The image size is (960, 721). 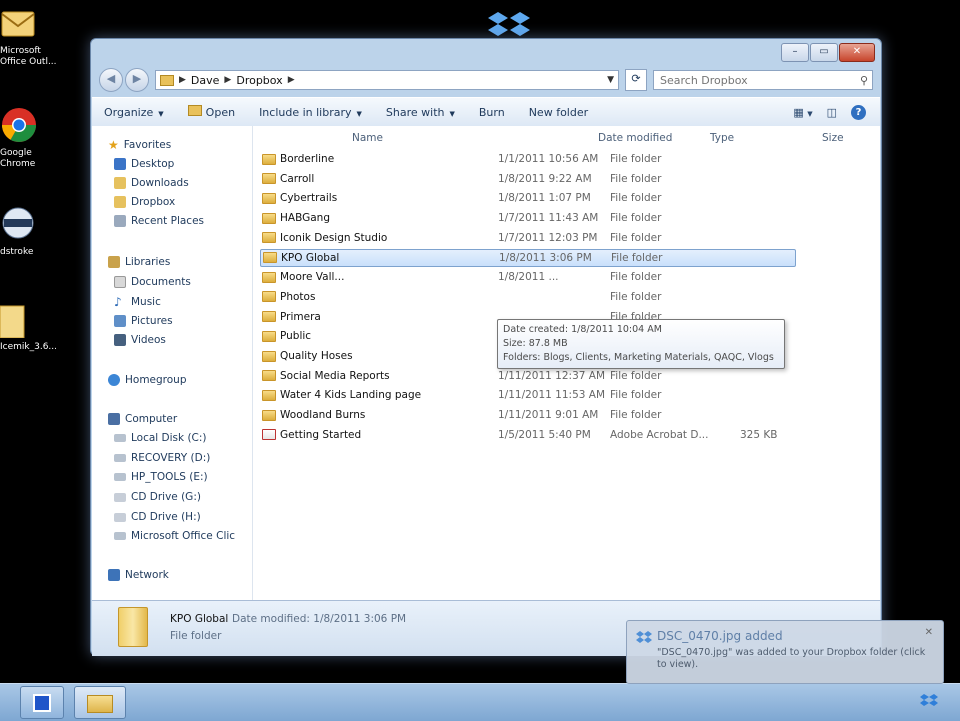 What do you see at coordinates (548, 159) in the screenshot?
I see `file-date: 1/1/2011 10:56 AM` at bounding box center [548, 159].